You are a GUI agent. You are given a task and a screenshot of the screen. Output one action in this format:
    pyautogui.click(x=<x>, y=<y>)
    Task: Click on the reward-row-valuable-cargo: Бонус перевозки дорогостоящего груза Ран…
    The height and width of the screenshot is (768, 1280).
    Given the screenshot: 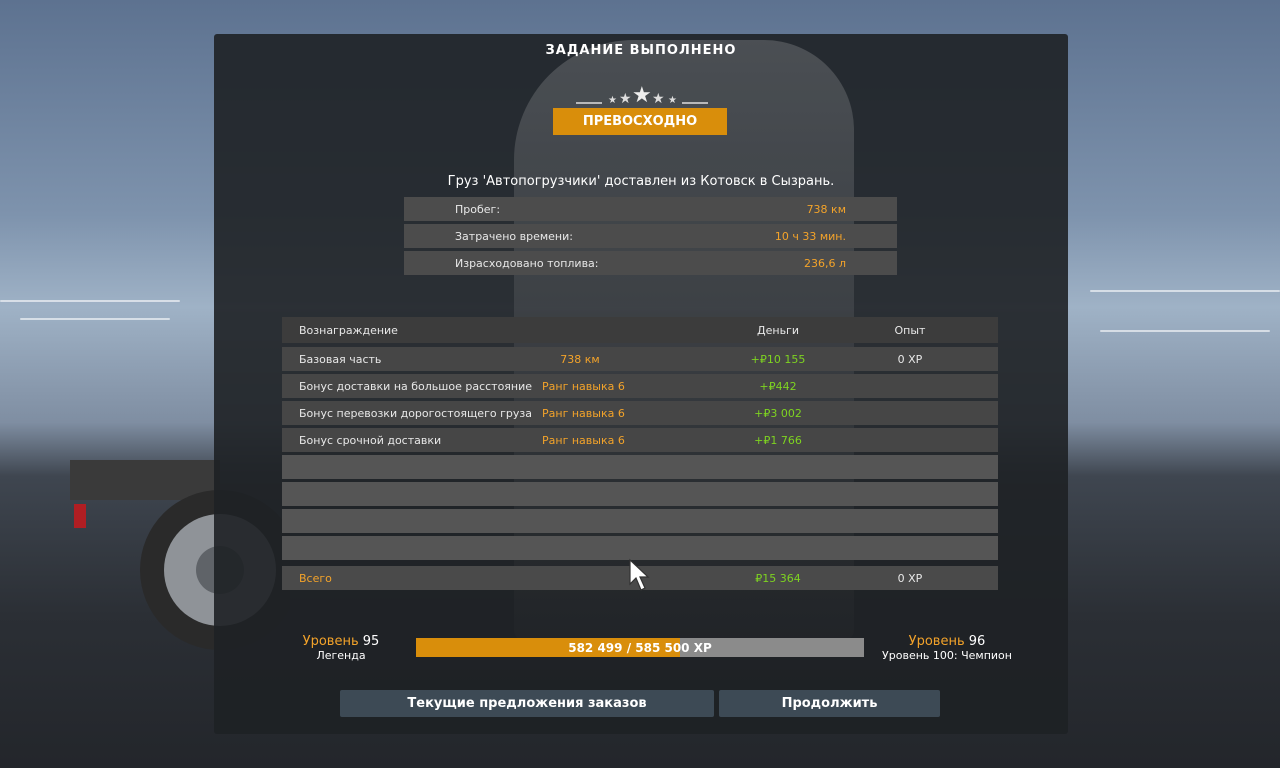 What is the action you would take?
    pyautogui.click(x=640, y=413)
    